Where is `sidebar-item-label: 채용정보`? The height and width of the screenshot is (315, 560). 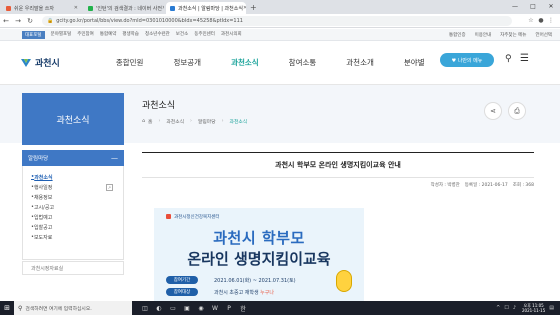
sidebar-item-label: 채용정보 is located at coordinates (43, 197).